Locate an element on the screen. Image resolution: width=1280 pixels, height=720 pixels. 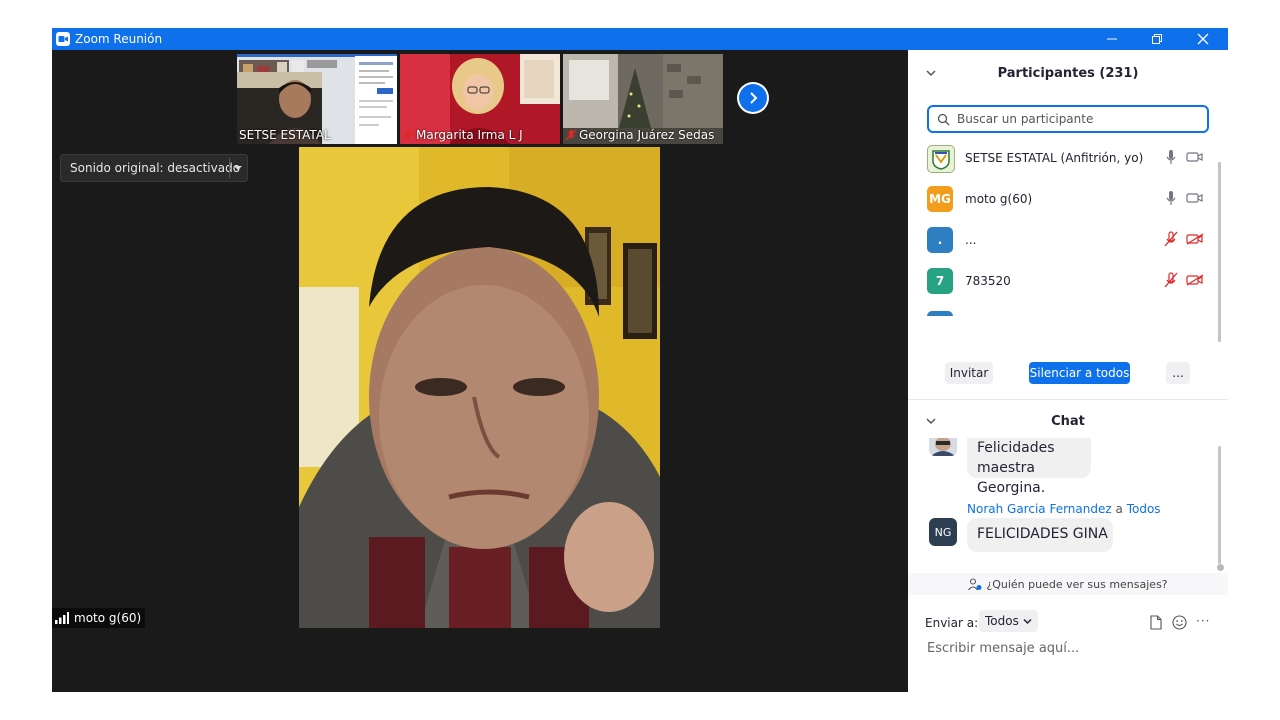
speaker-name-tag: moto g(60) is located at coordinates (99, 618).